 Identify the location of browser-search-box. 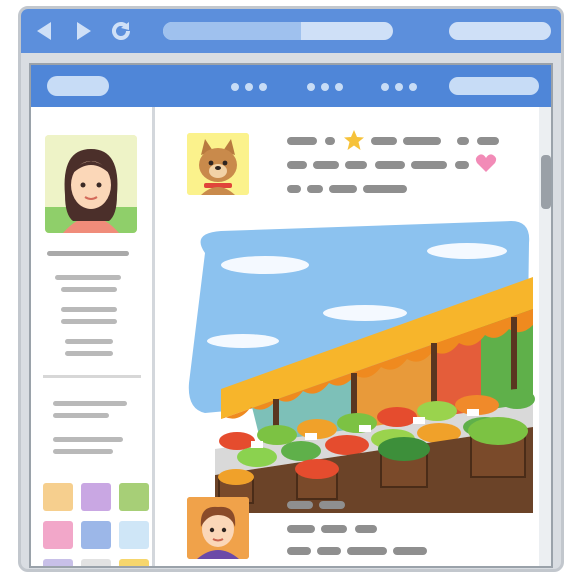
(500, 31).